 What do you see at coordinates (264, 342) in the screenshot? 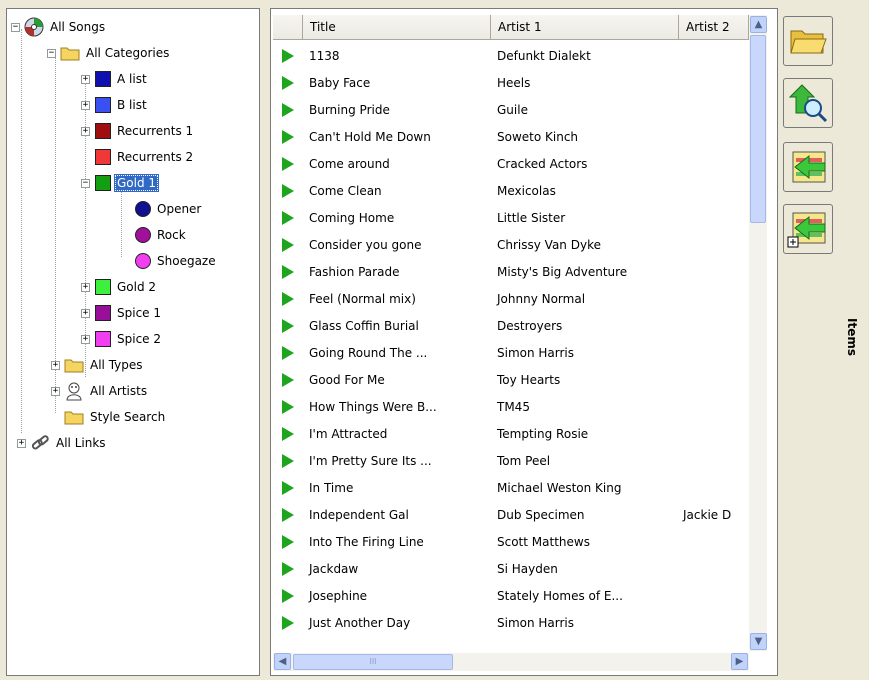
I see `panel-splitter` at bounding box center [264, 342].